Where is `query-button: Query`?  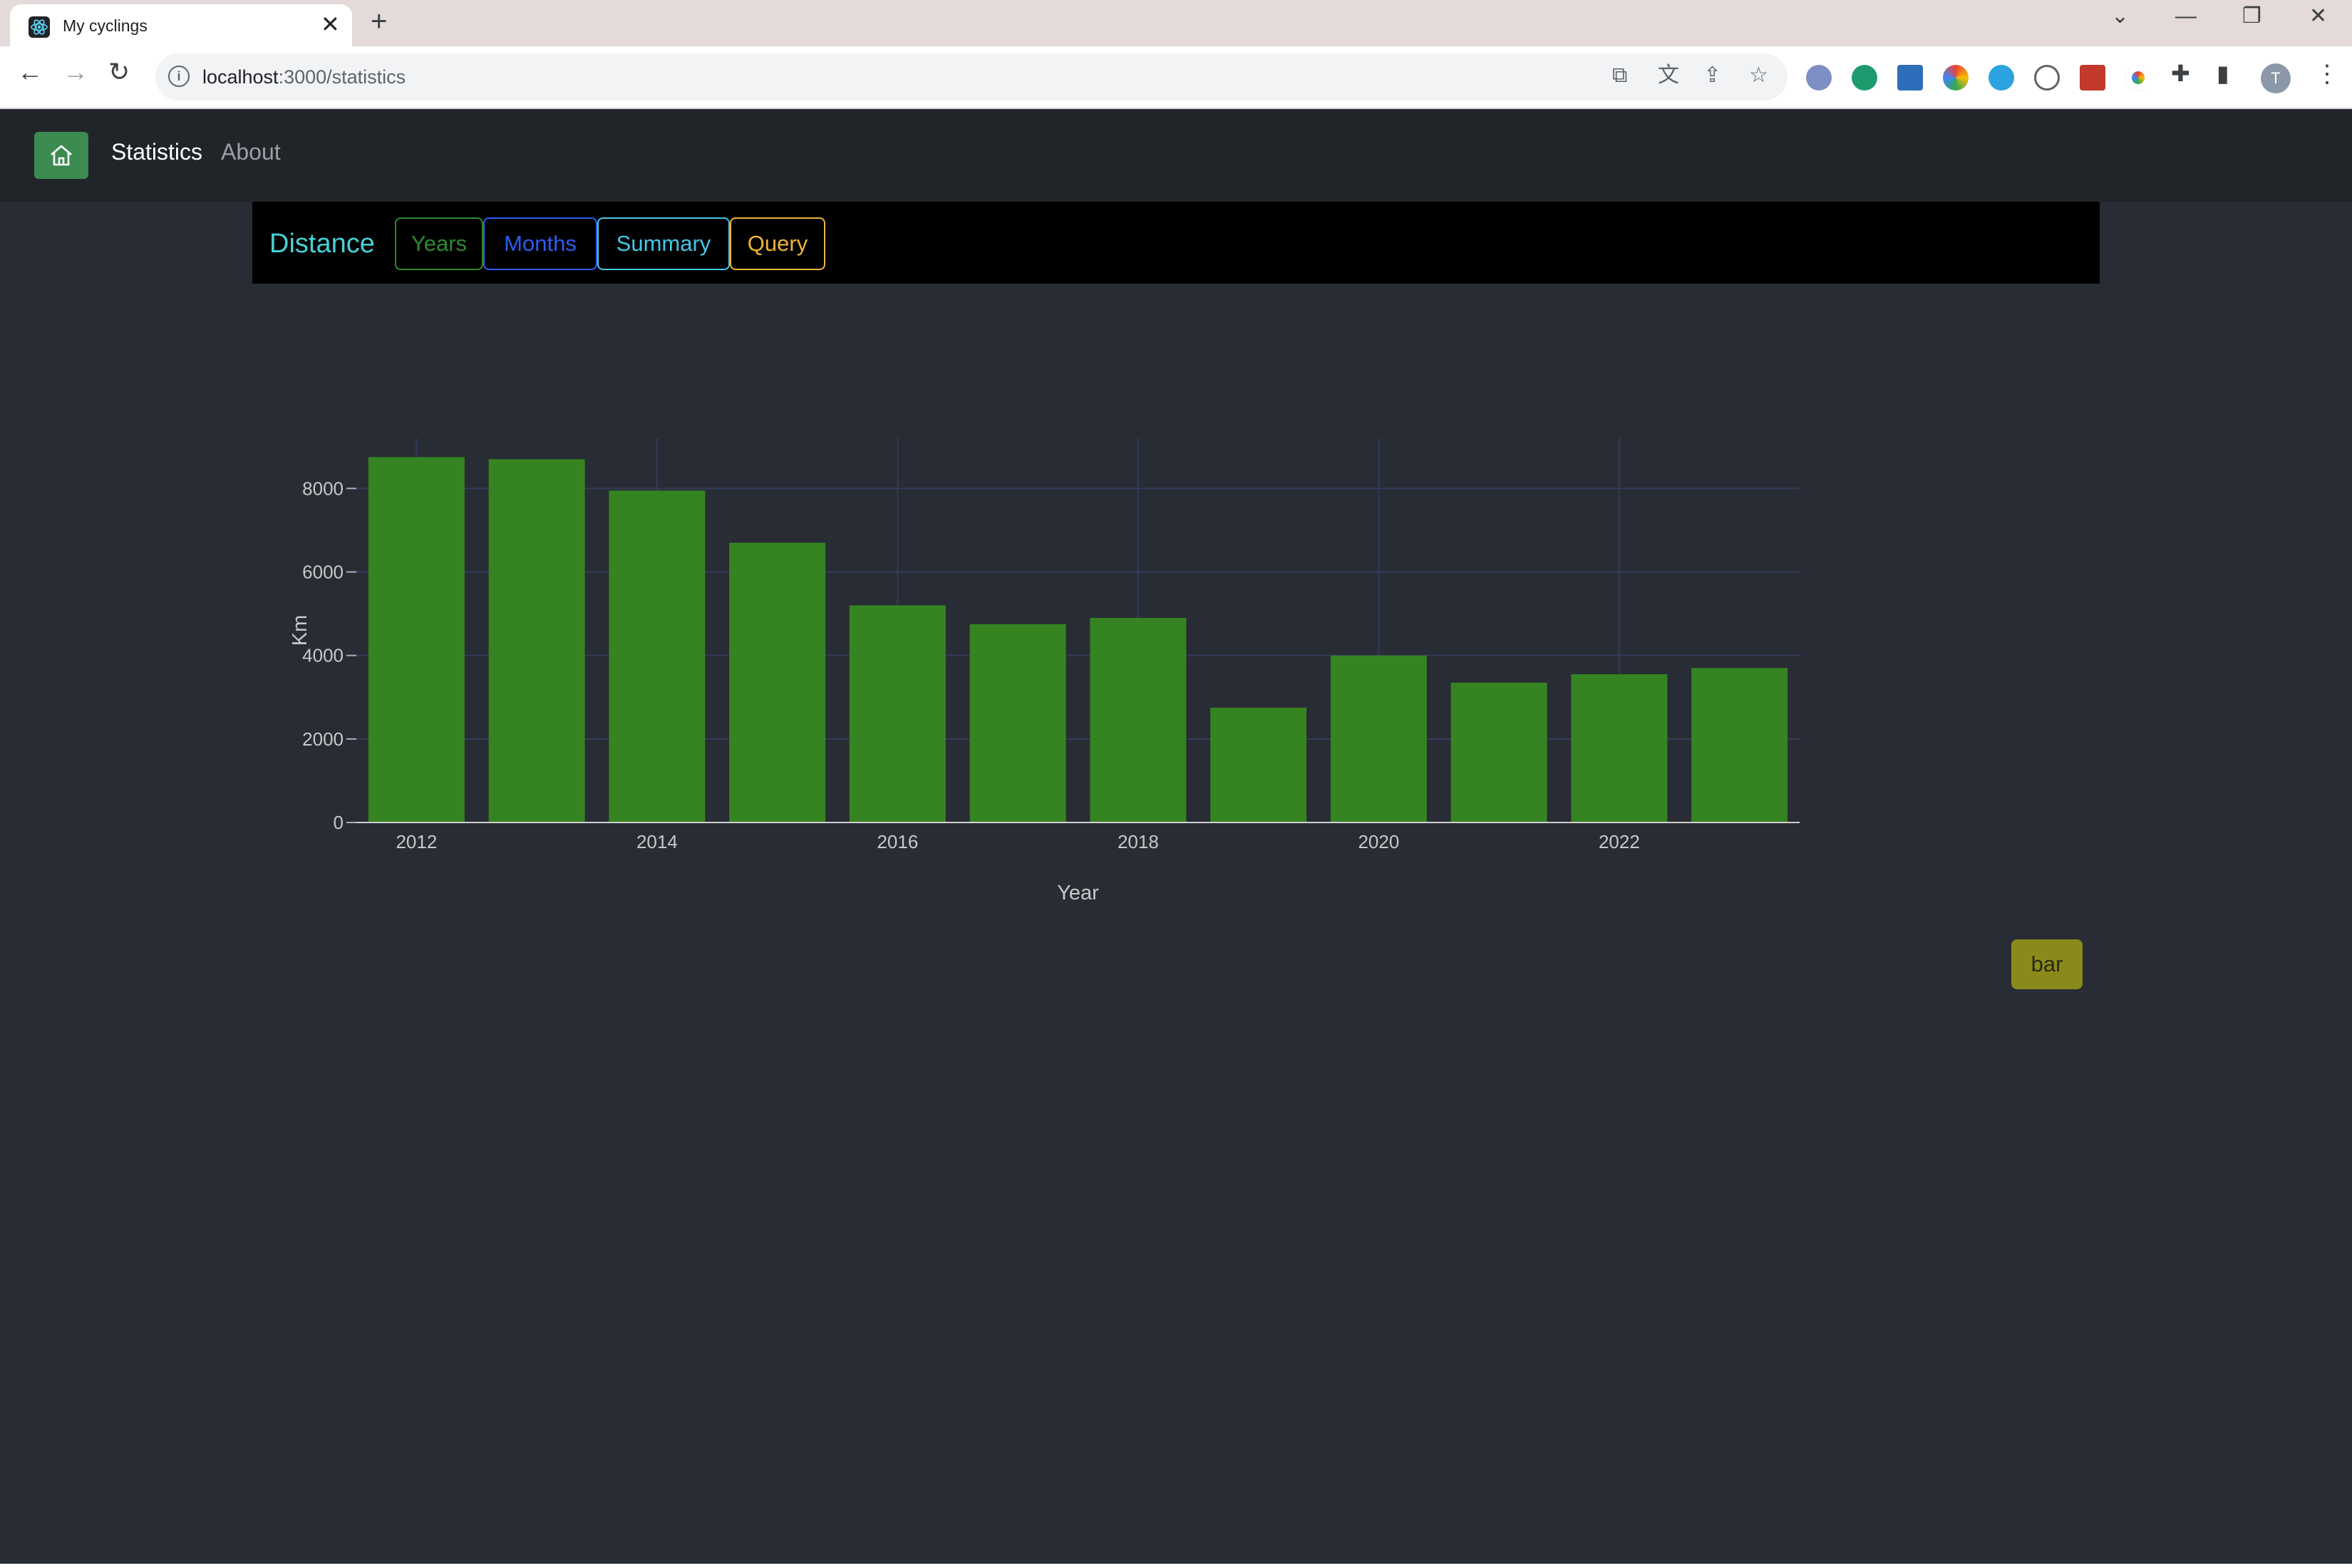
query-button: Query is located at coordinates (778, 243).